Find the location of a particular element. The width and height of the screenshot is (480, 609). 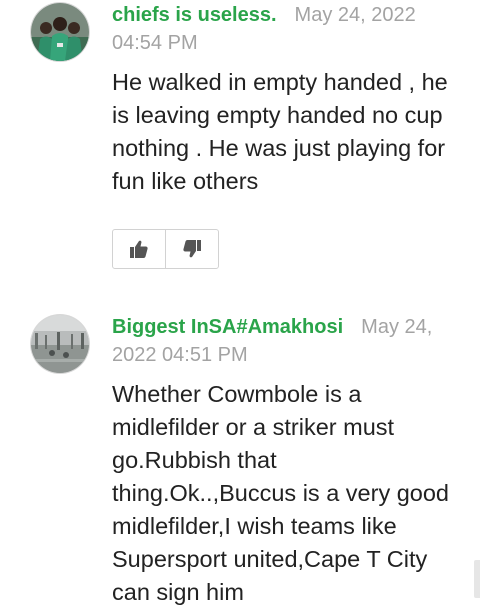

like-button is located at coordinates (139, 249).